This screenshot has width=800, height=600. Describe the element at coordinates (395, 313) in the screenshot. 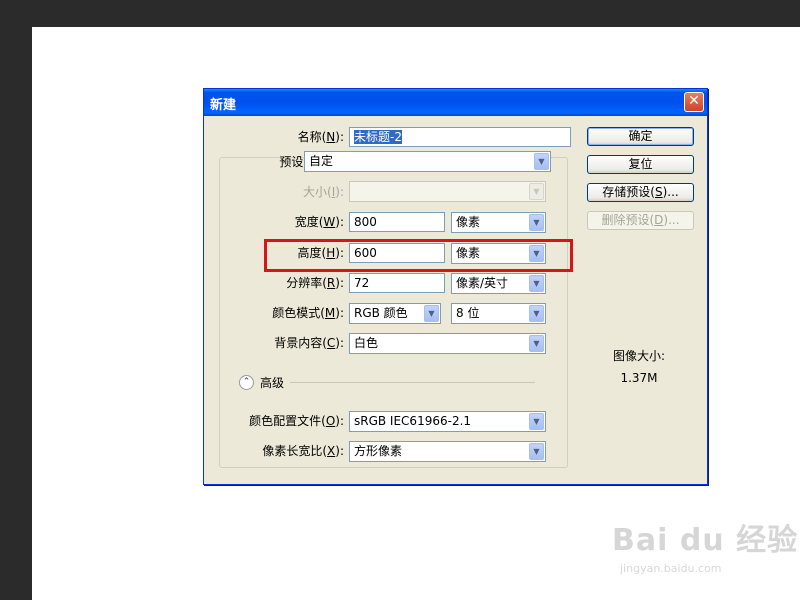

I see `color-mode-select: RGB 颜色 ▼` at that location.